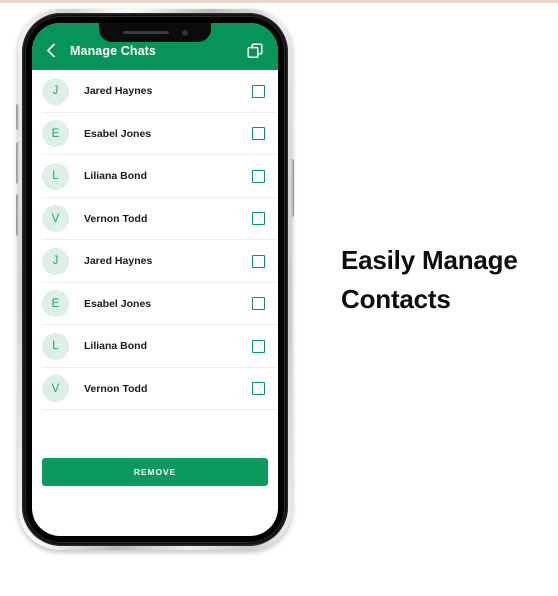 The image size is (558, 596). I want to click on volume-down-button, so click(17, 215).